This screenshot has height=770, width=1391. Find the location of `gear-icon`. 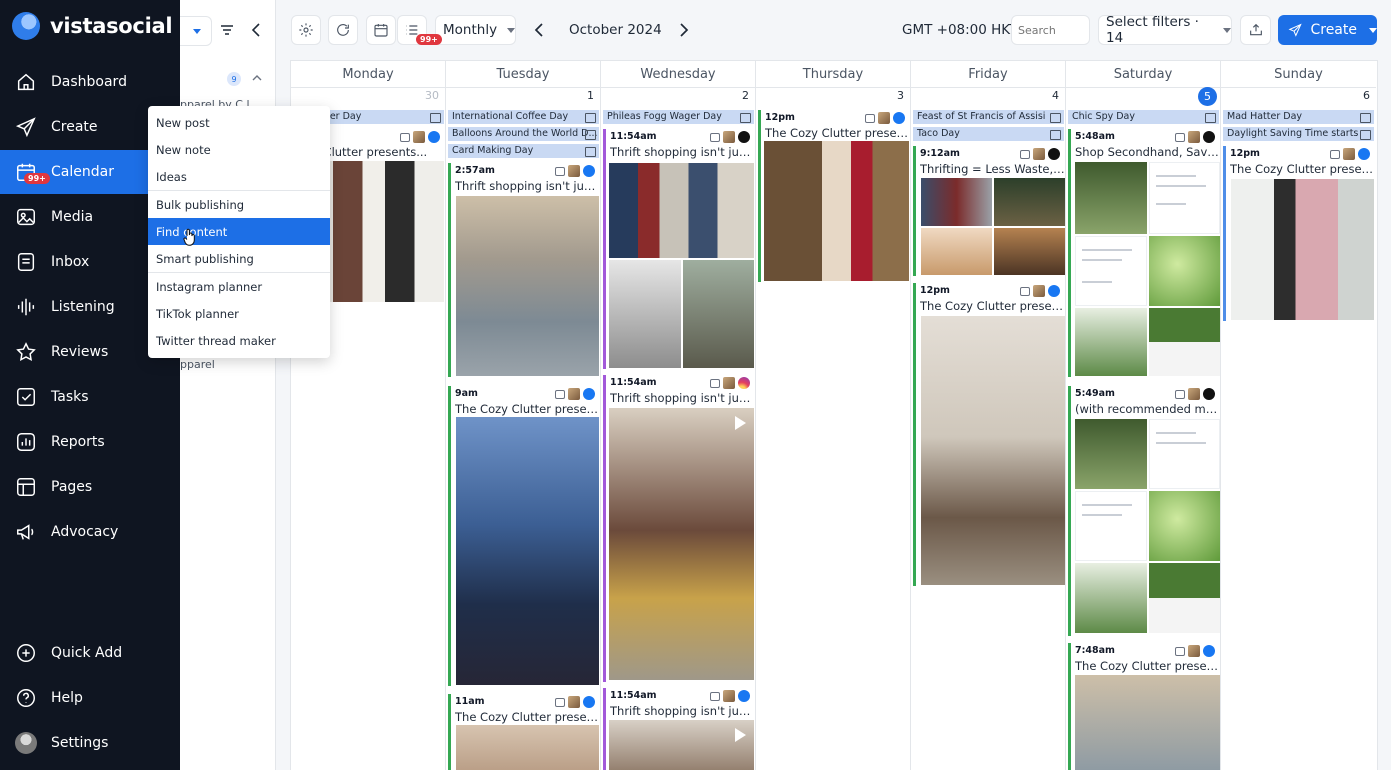

gear-icon is located at coordinates (306, 30).